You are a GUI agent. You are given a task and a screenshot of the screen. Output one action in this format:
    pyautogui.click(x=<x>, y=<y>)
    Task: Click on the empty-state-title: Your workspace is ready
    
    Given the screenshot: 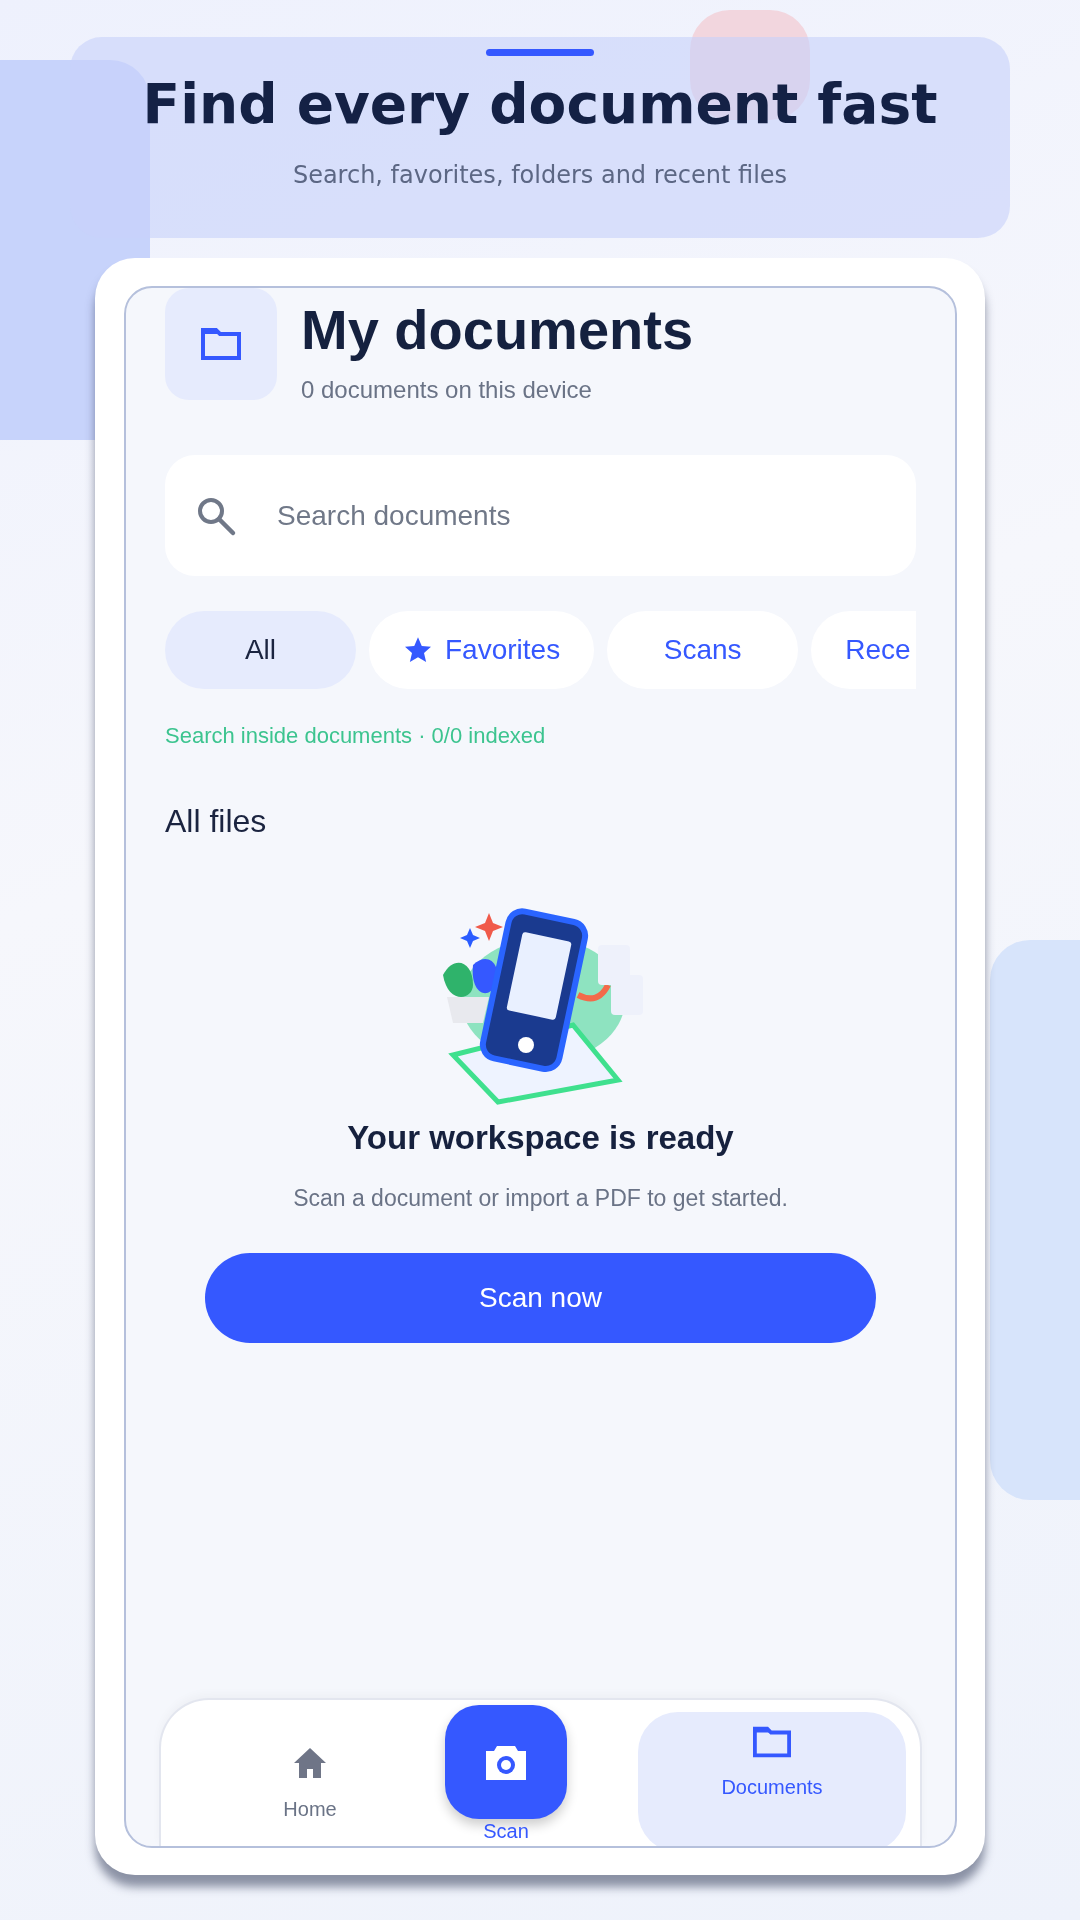 What is the action you would take?
    pyautogui.click(x=540, y=1138)
    